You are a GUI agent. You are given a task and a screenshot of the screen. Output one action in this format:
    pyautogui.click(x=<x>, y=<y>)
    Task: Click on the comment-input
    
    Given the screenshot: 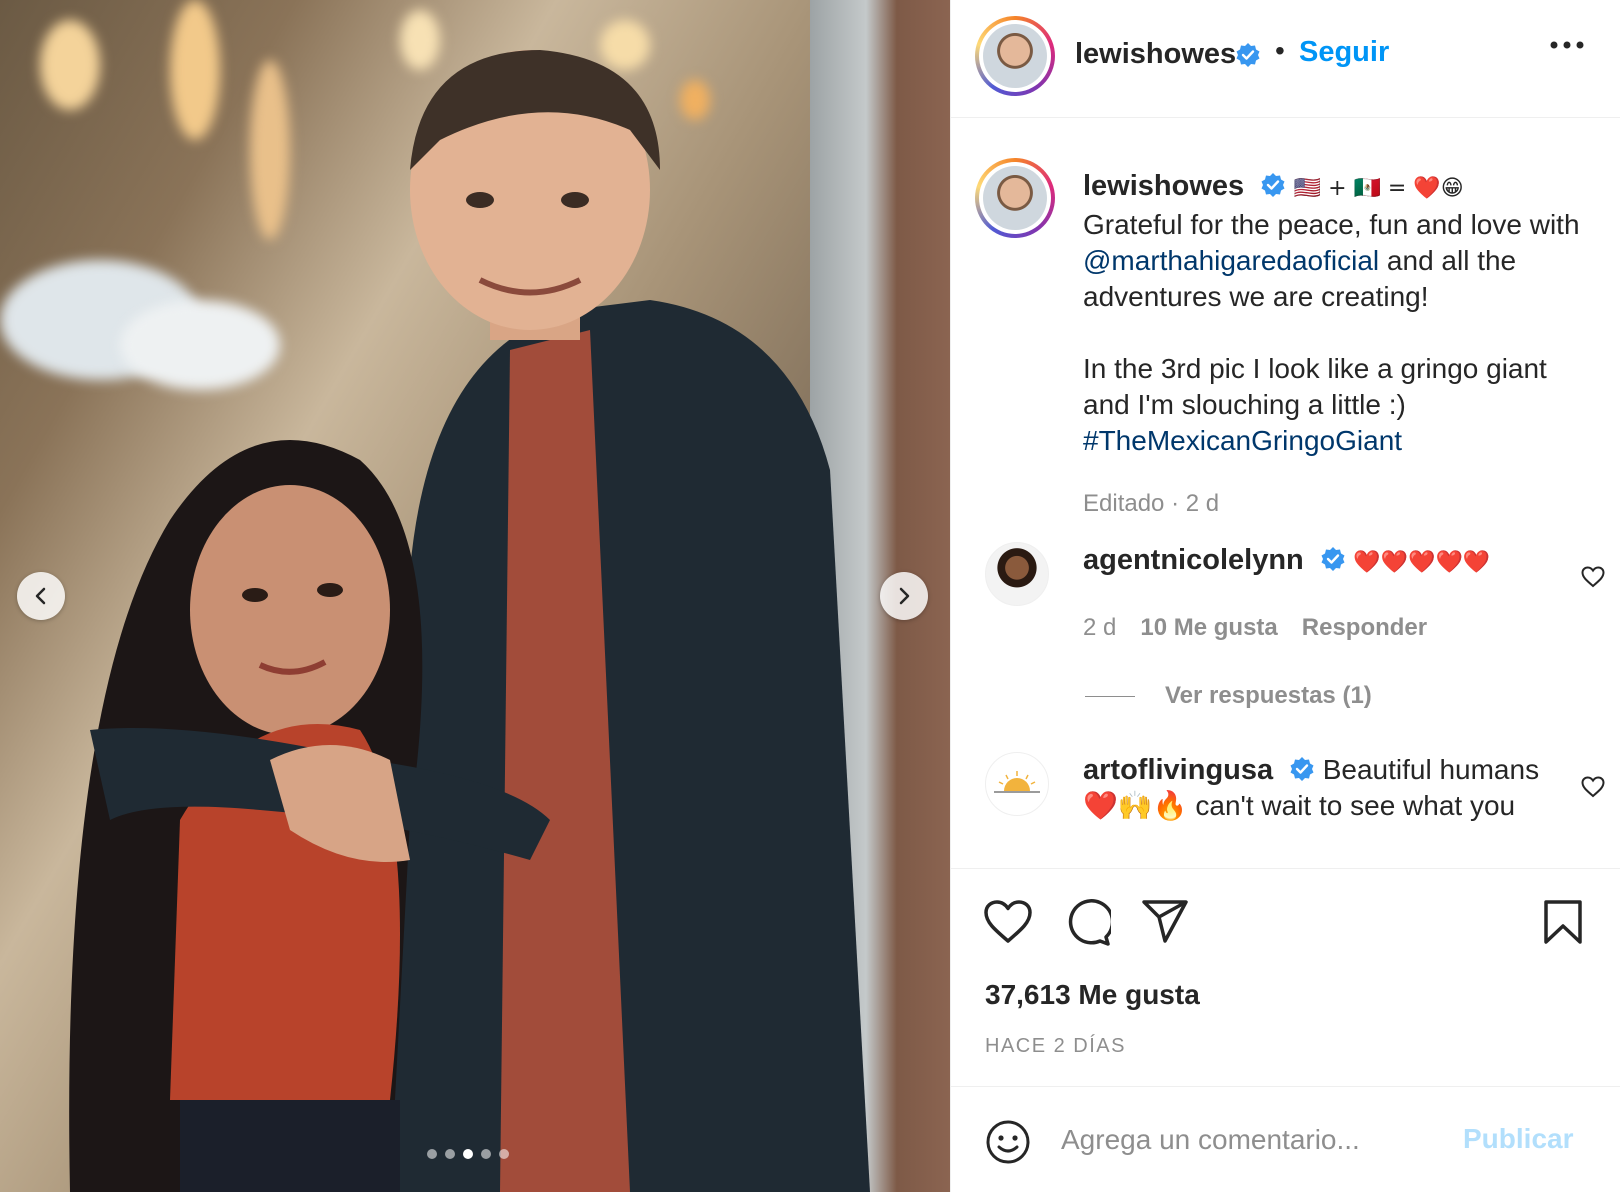 What is the action you would take?
    pyautogui.click(x=1261, y=1140)
    